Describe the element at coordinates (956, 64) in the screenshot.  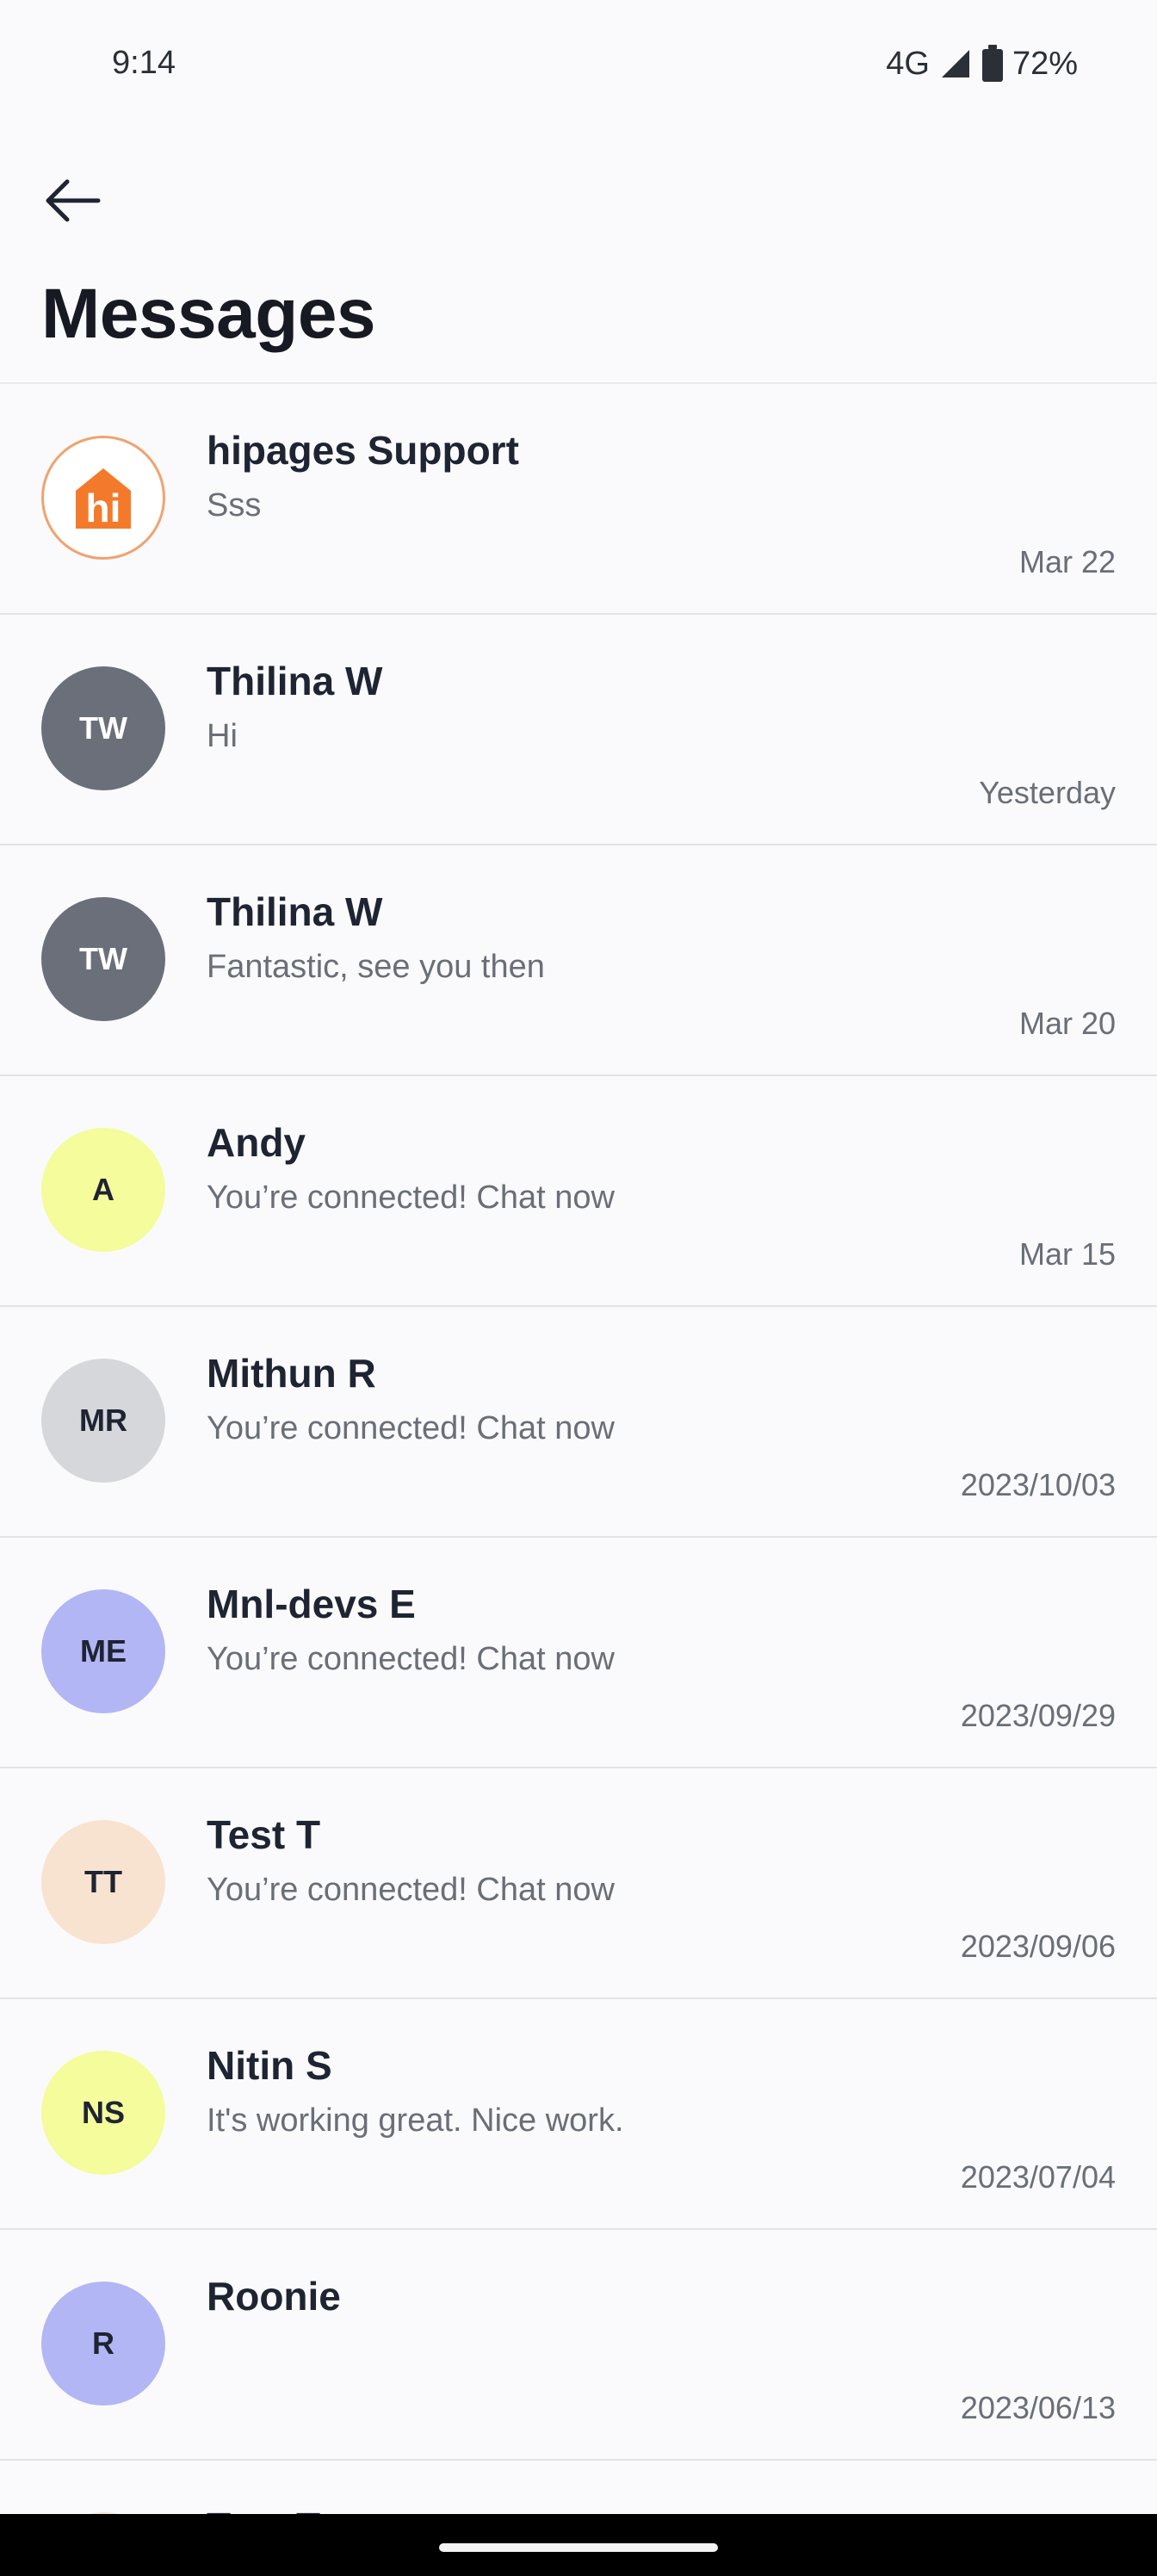
I see `signal-icon` at that location.